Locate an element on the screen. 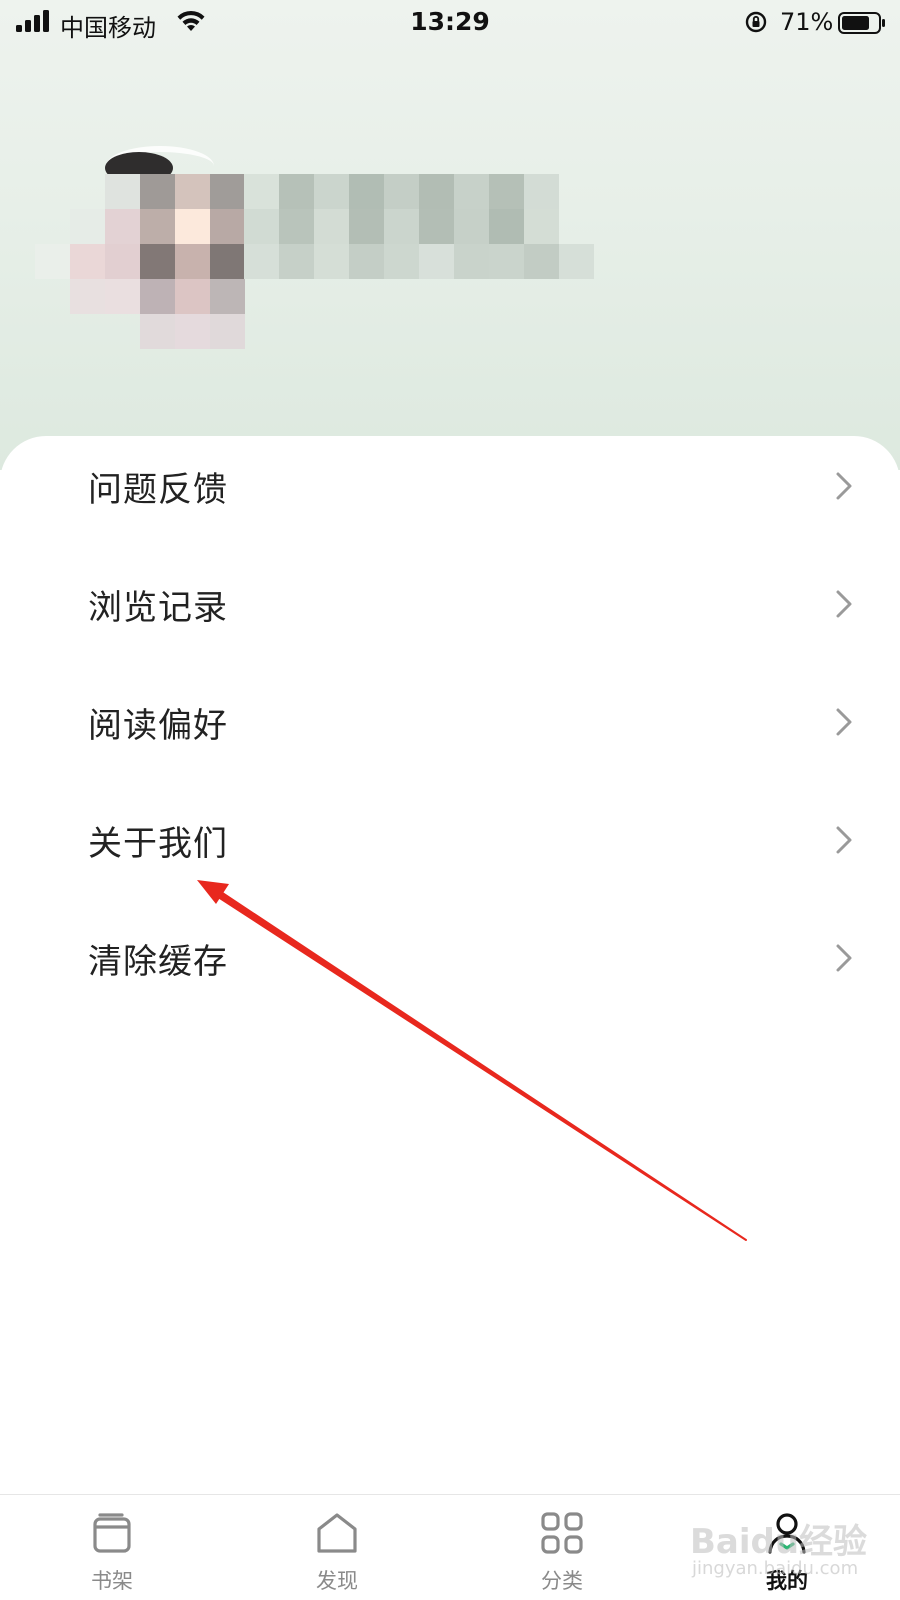 This screenshot has height=1600, width=900. menu-item-history: 浏览记录 is located at coordinates (450, 604).